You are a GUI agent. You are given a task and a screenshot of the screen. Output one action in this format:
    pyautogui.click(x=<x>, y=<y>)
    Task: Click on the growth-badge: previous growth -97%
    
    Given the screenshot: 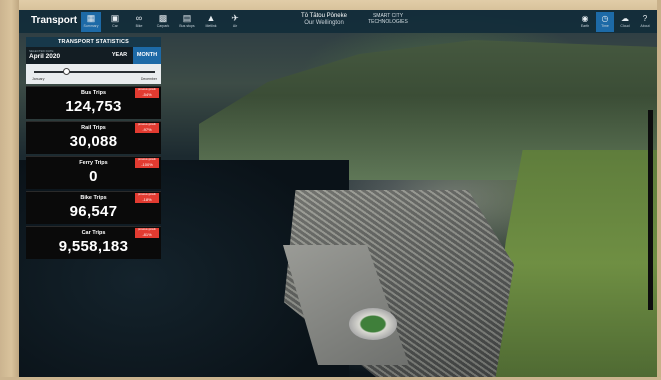 What is the action you would take?
    pyautogui.click(x=147, y=128)
    